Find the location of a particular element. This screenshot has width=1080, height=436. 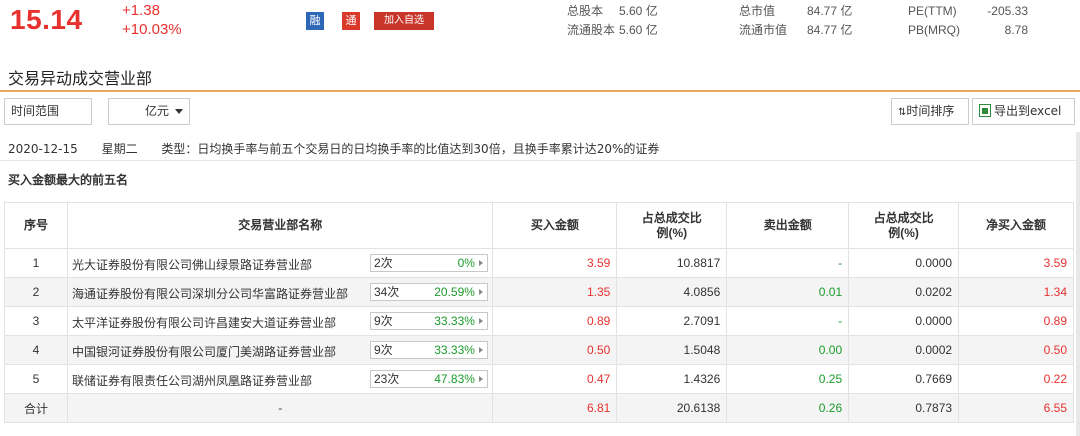

table-total-row: 合计 - 6.81 20.6138 0.26 0.7873 6.55 is located at coordinates (539, 408).